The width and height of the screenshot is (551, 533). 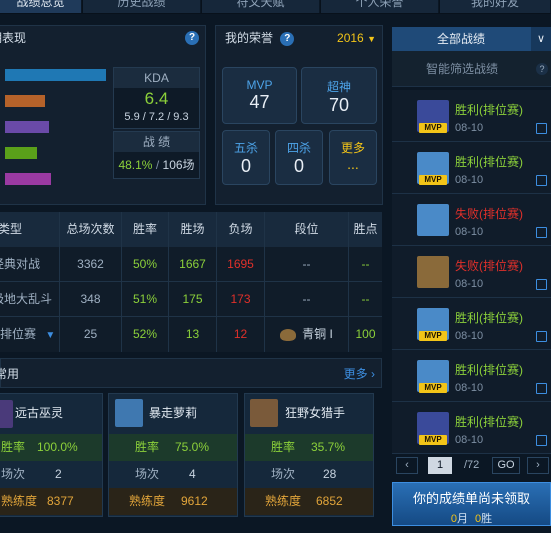 I want to click on page-total: /72, so click(x=472, y=465).